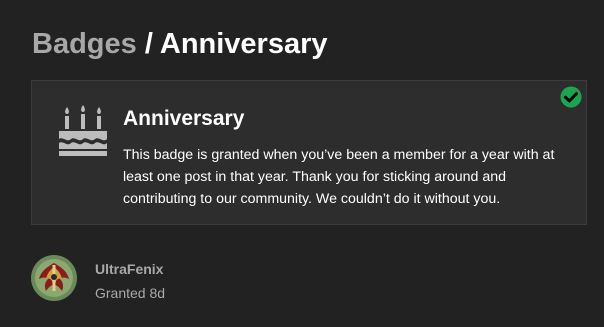 The image size is (604, 327). I want to click on birthday-cake-icon, so click(83, 130).